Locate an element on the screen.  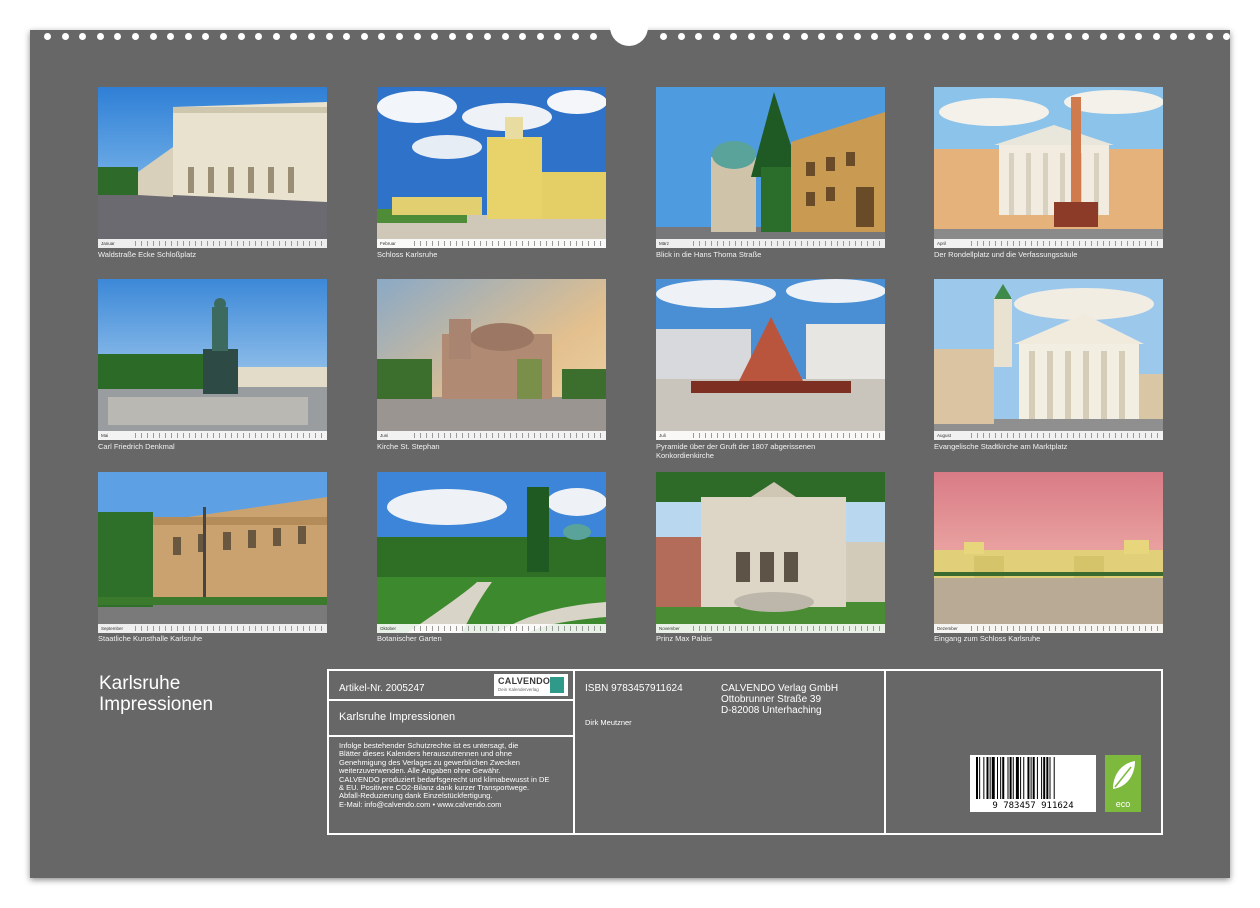
photo-botanischer-garten is located at coordinates (491, 552).